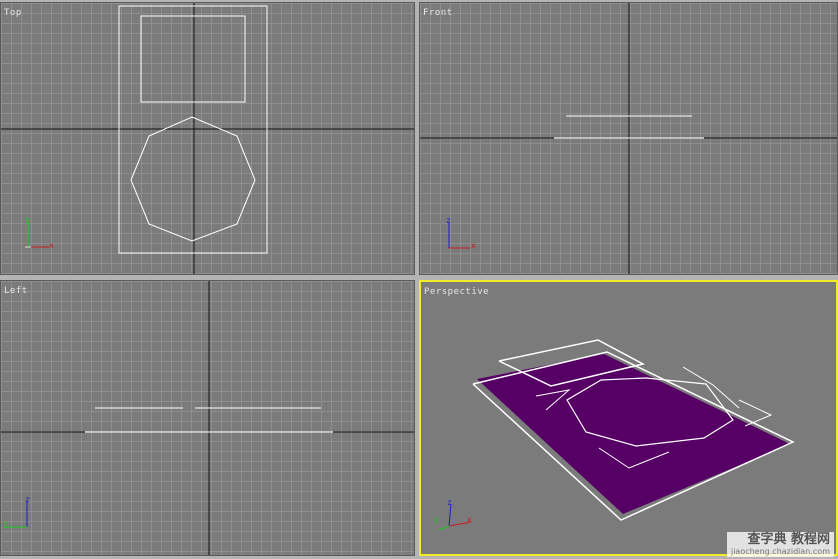  I want to click on watermark-title: 查字典 教程网, so click(788, 539).